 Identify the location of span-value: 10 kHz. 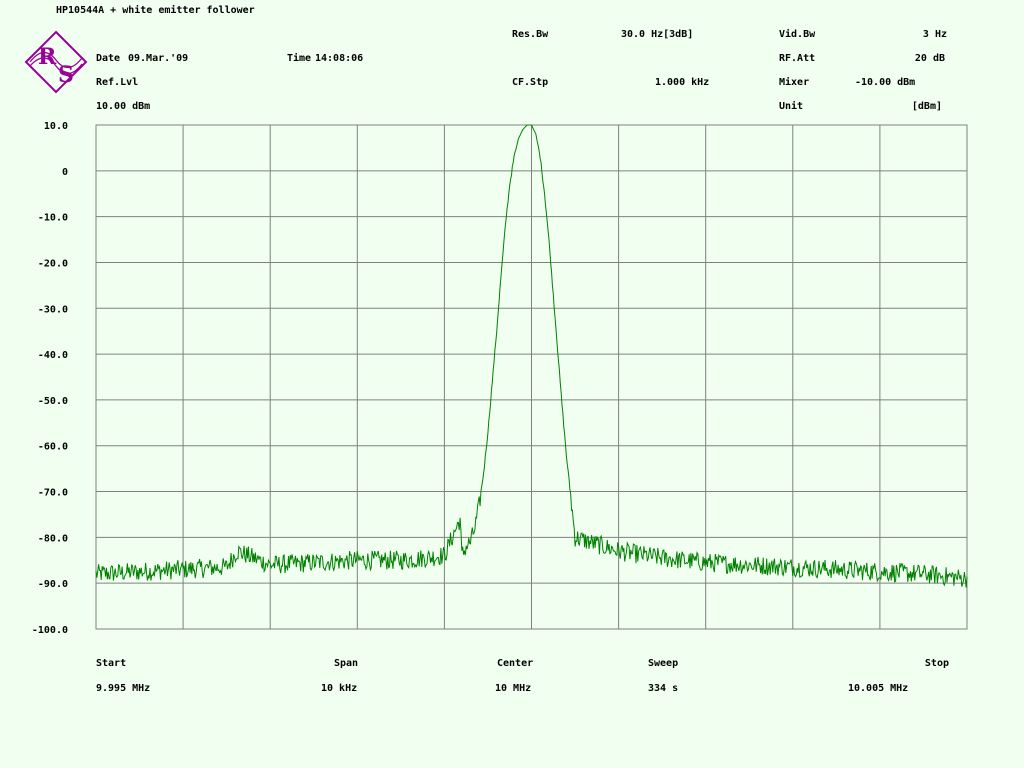
(339, 688).